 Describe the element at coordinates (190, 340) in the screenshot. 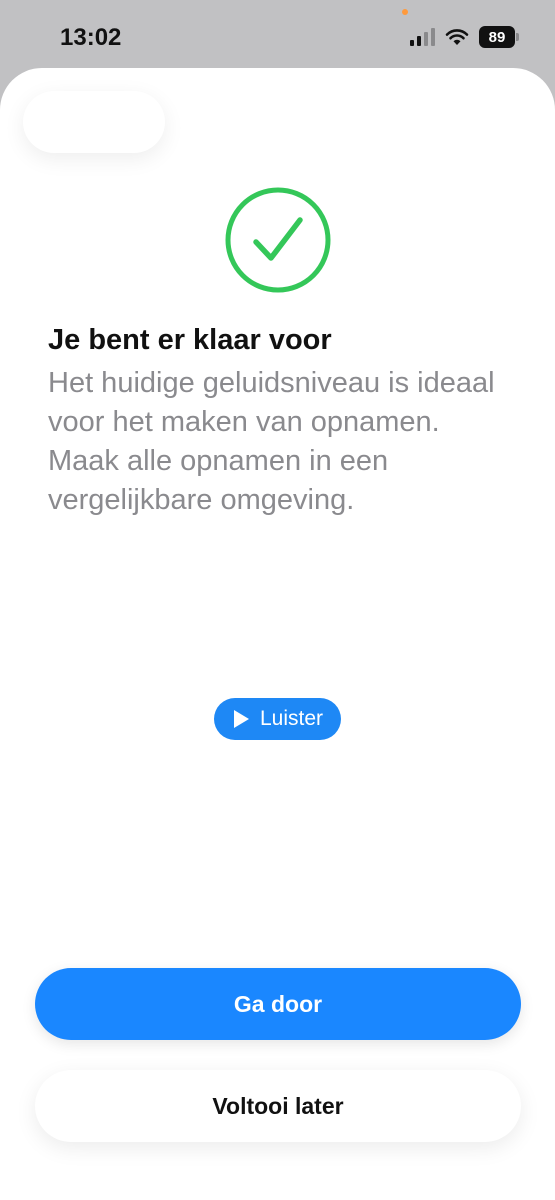

I see `page-title: Je bent er klaar voor` at that location.